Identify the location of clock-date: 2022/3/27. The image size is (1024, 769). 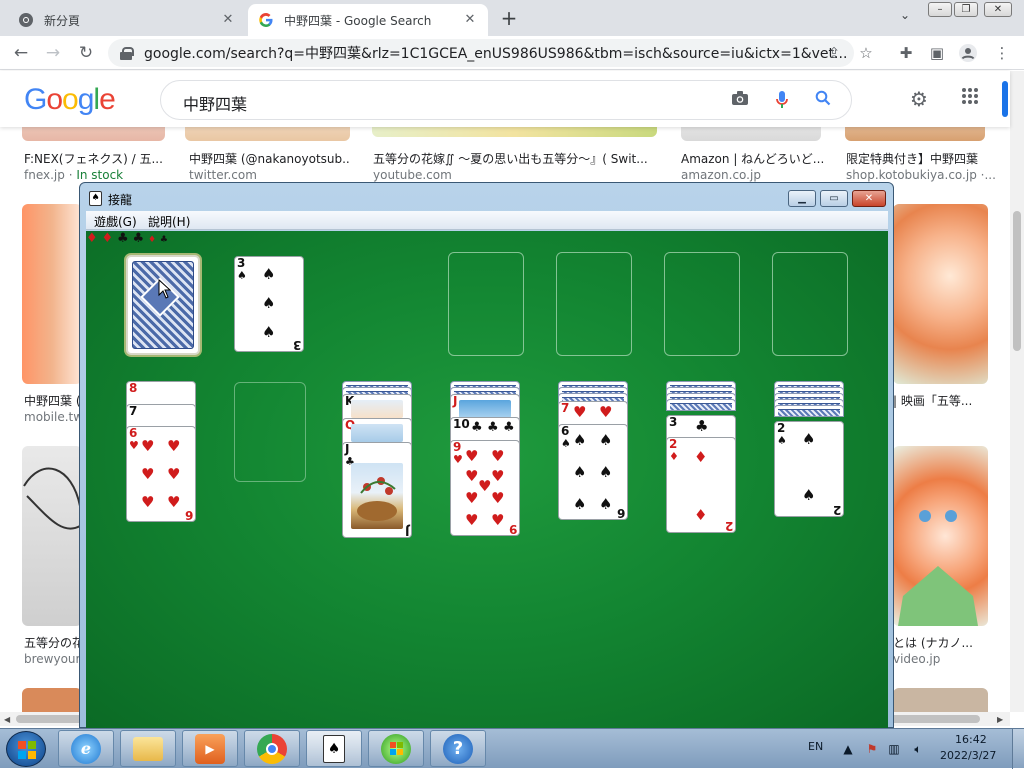
(968, 755).